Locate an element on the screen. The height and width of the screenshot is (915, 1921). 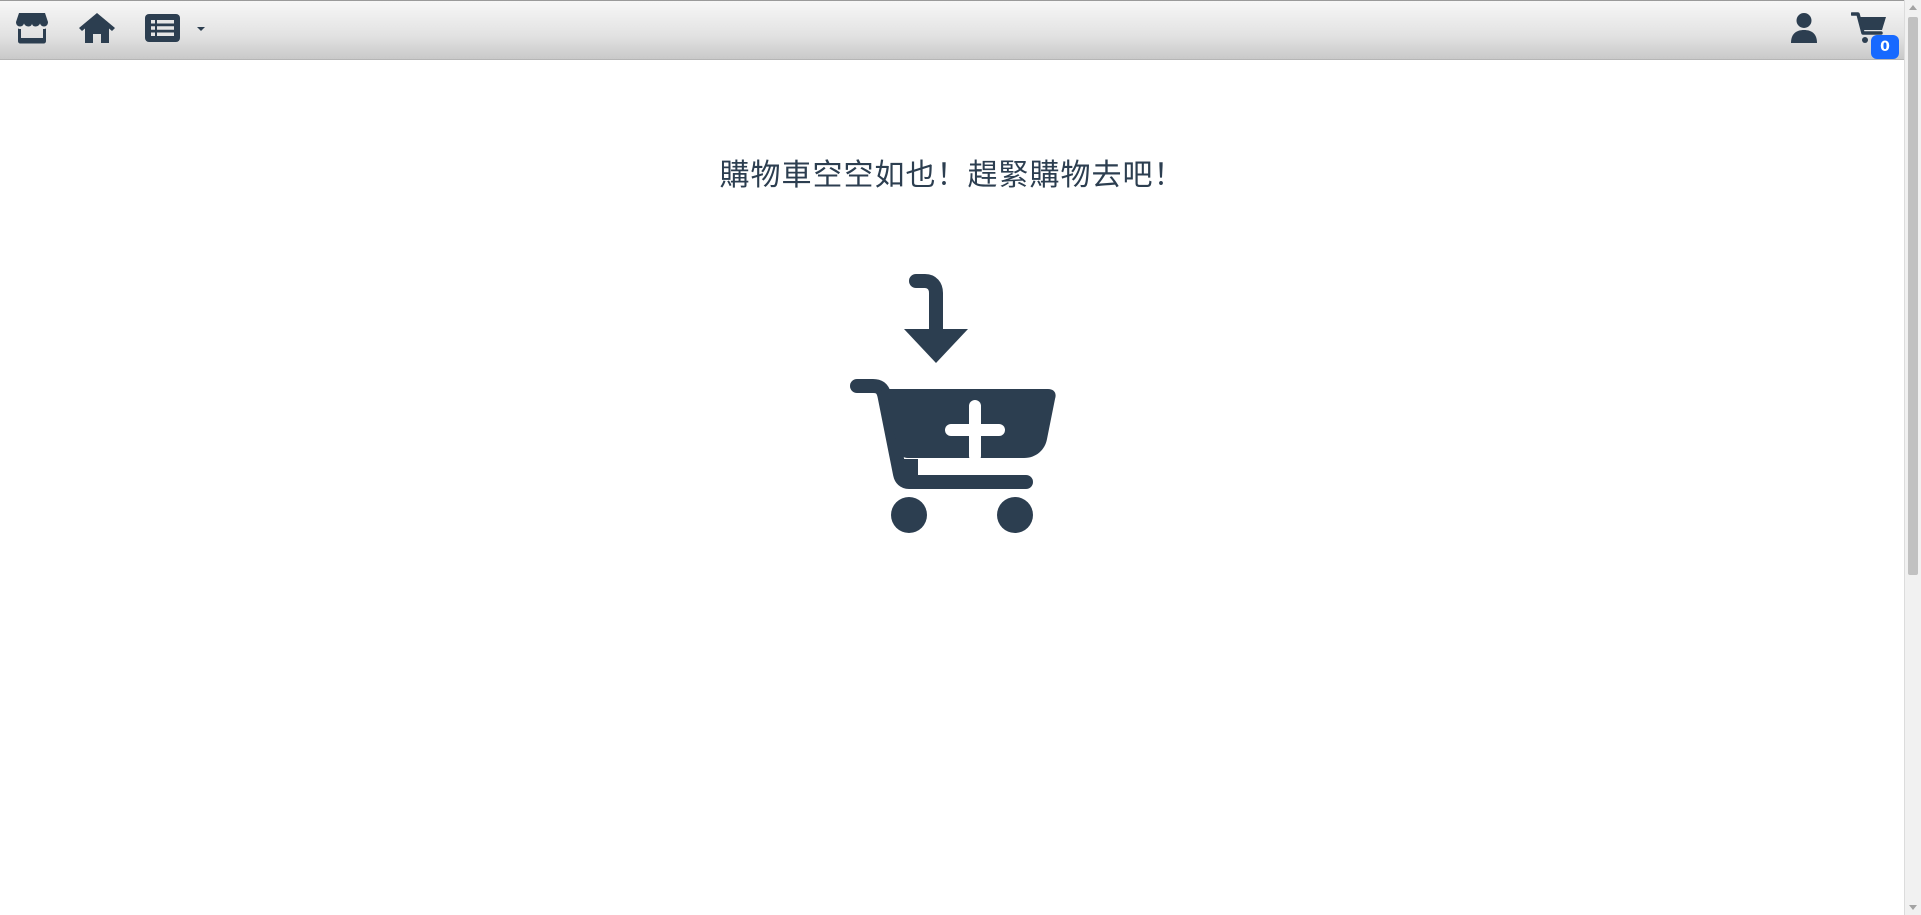
empty-cart-message: 購物車空空如也！趕緊購物去吧！ is located at coordinates (952, 175).